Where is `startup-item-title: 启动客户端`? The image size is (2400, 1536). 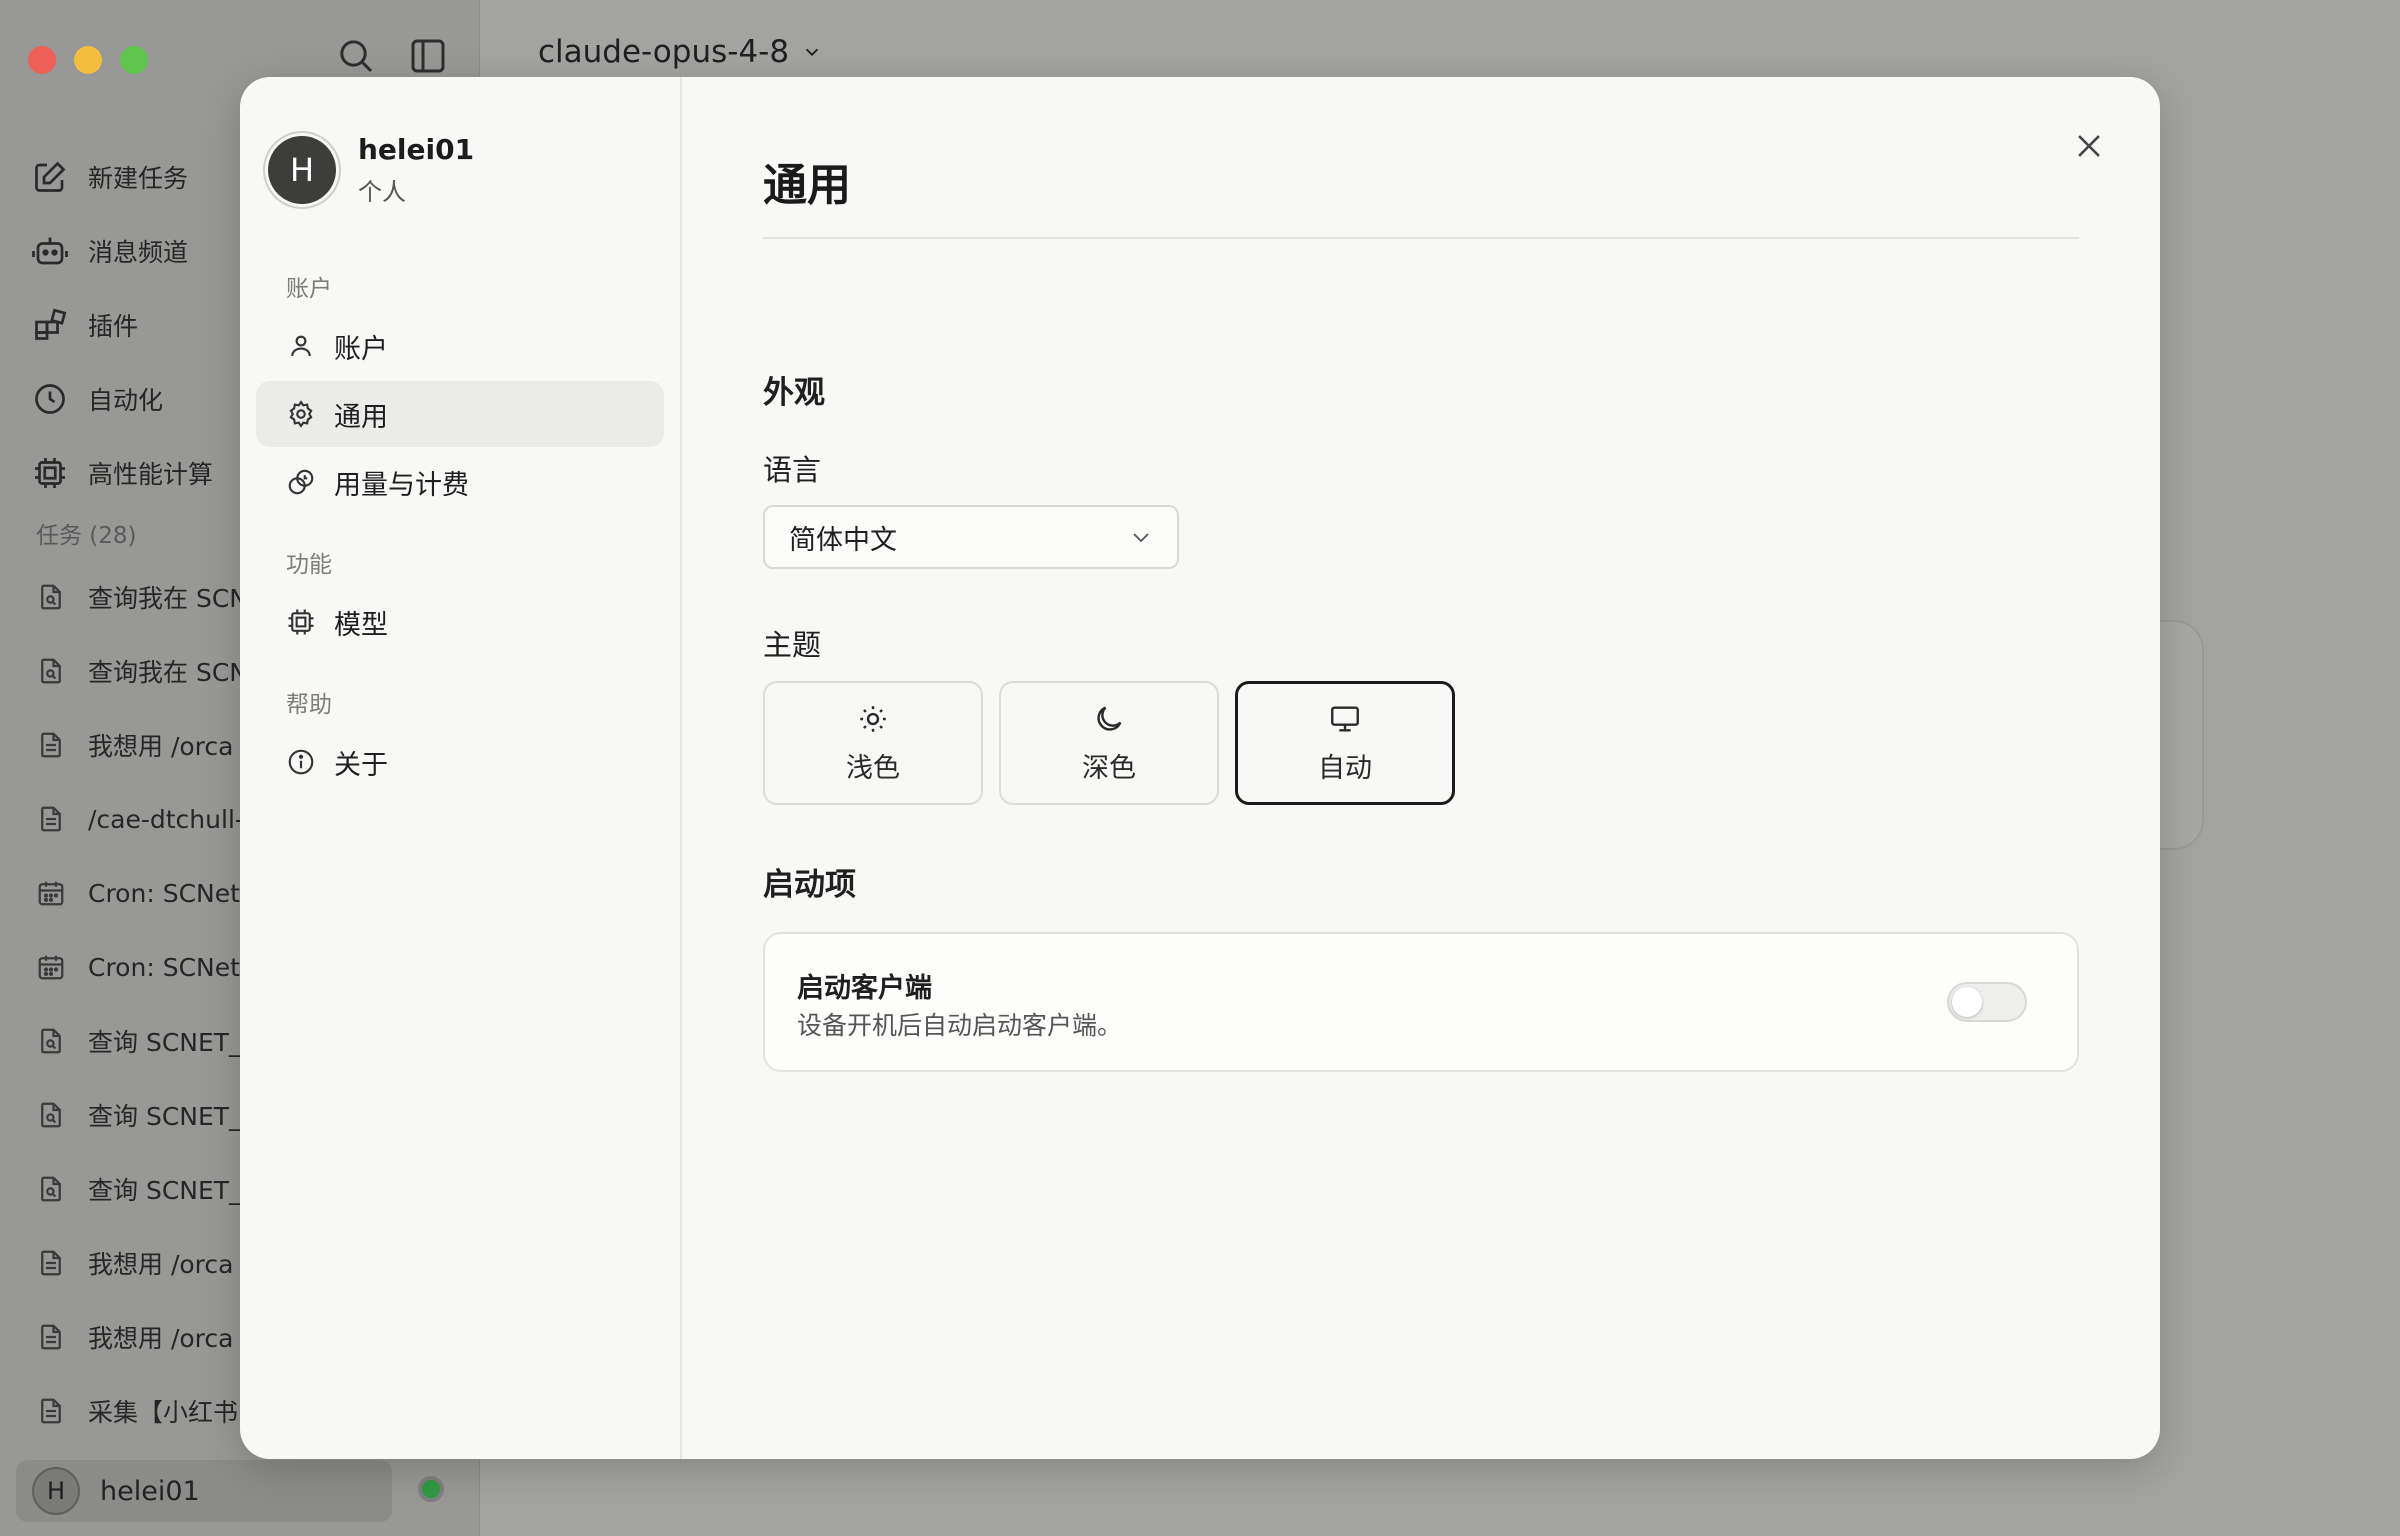
startup-item-title: 启动客户端 is located at coordinates (864, 988).